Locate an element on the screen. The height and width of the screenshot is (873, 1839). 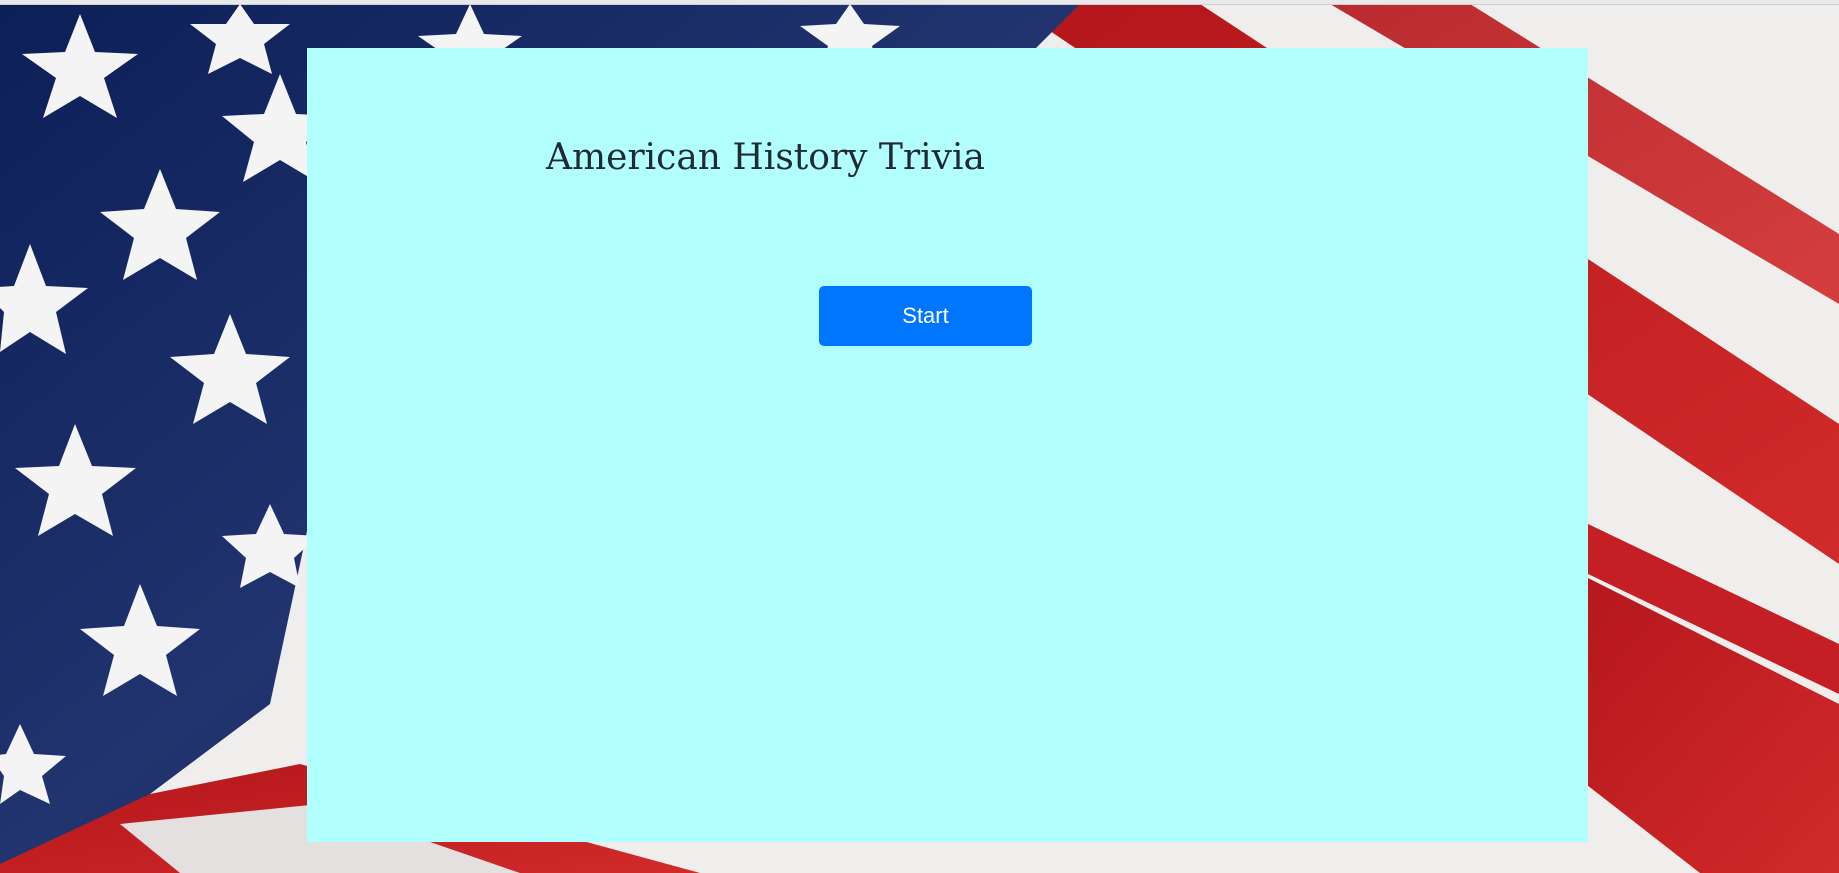
page-title: American History Trivia is located at coordinates (765, 157).